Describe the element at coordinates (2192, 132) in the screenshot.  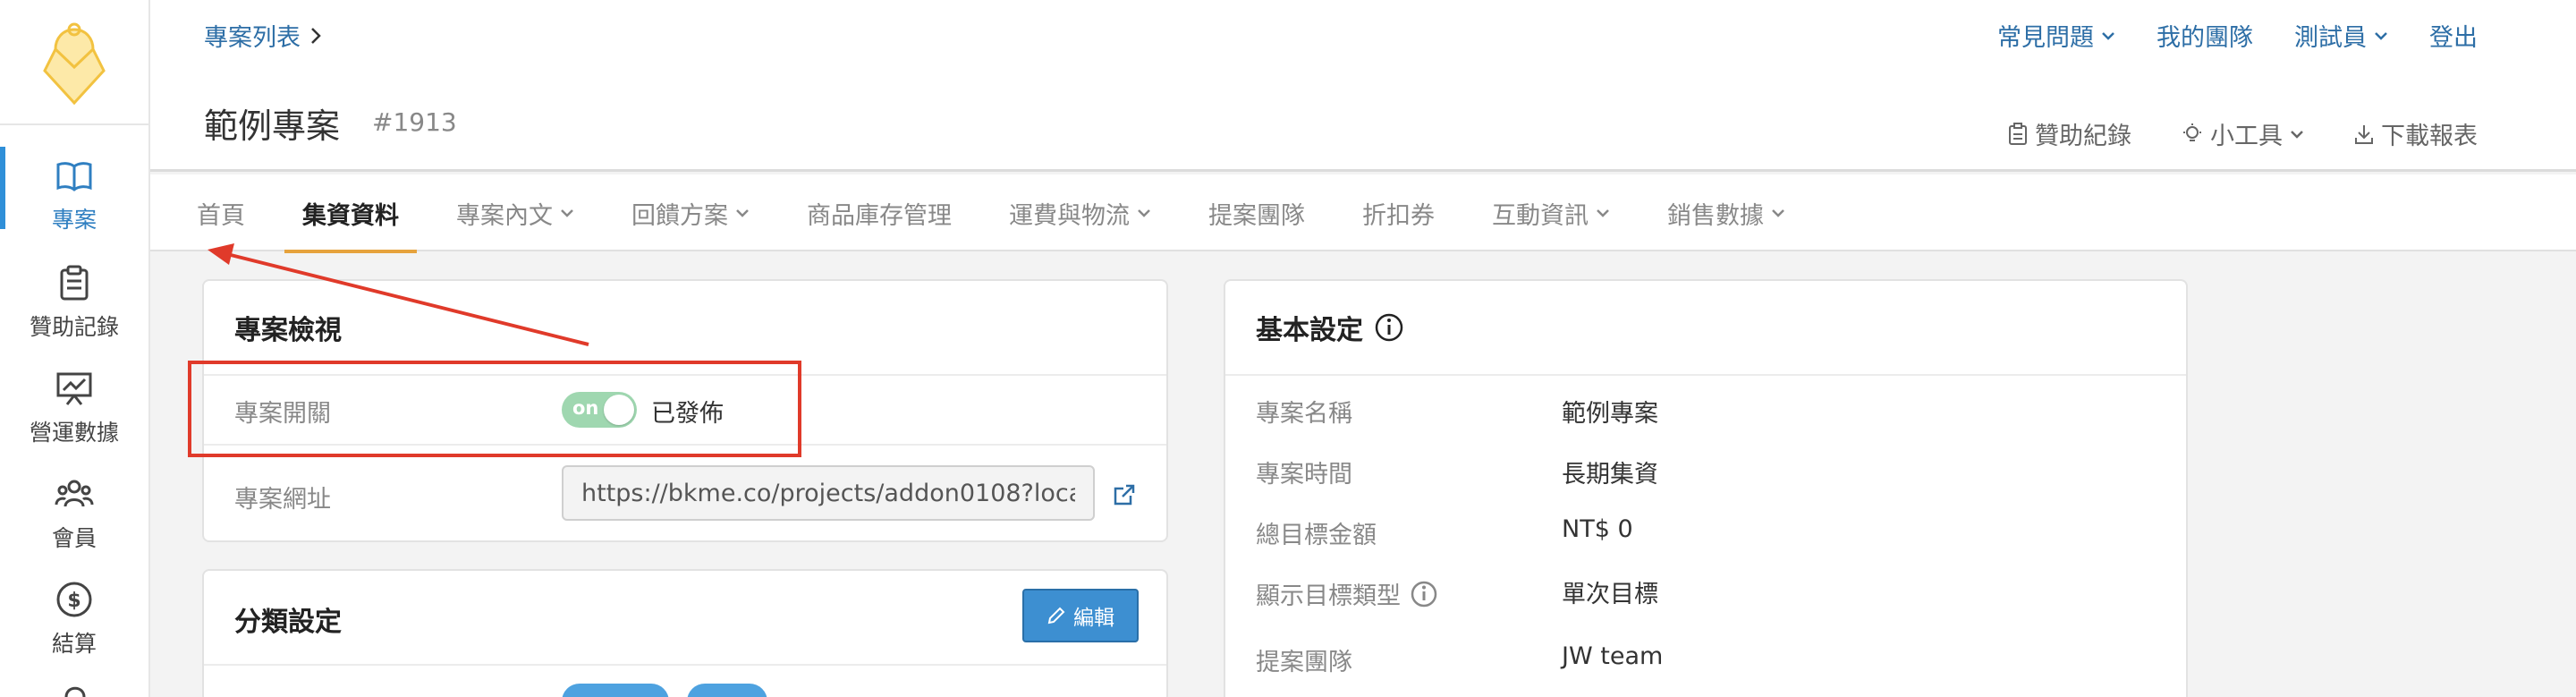
I see `lightbulb-icon` at that location.